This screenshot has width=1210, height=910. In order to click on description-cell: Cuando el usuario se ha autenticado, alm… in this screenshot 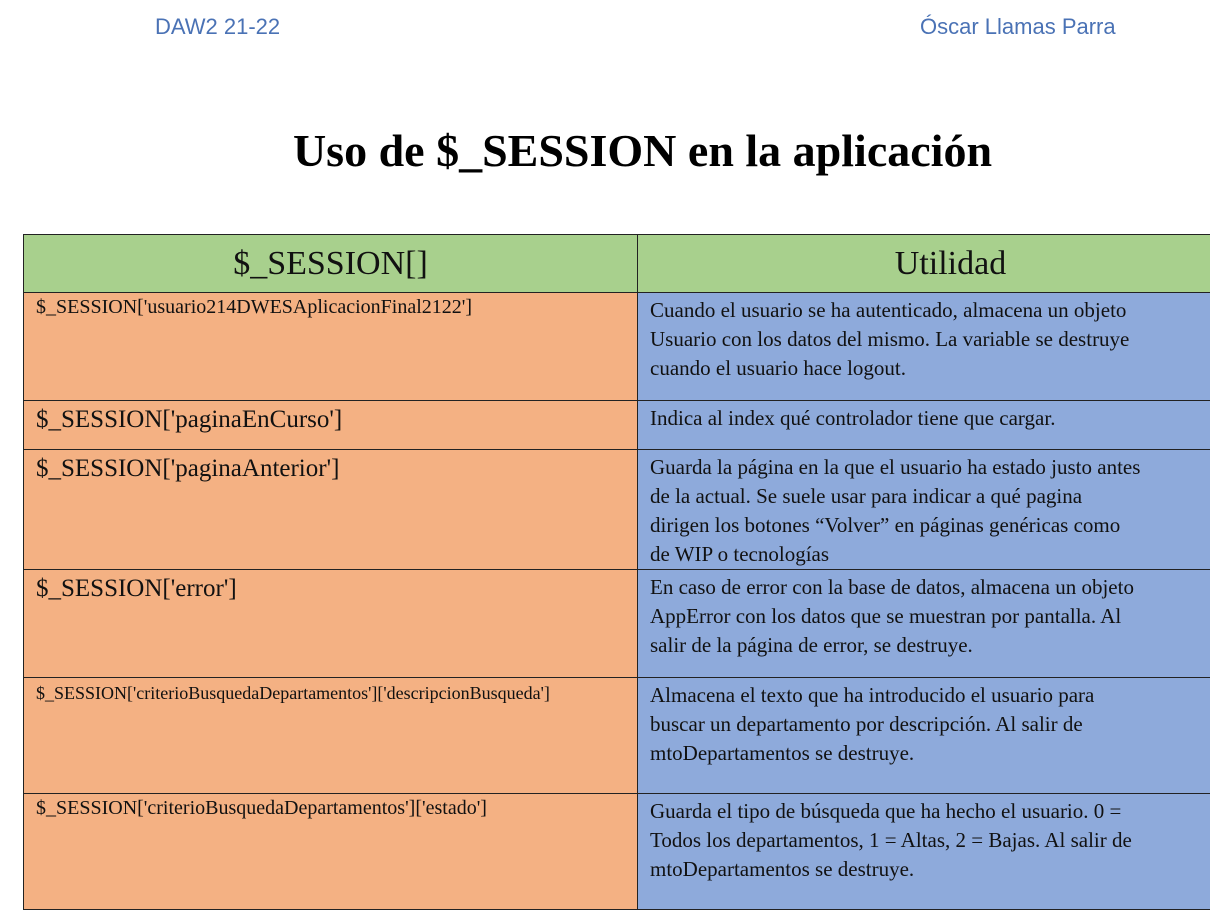, I will do `click(924, 347)`.